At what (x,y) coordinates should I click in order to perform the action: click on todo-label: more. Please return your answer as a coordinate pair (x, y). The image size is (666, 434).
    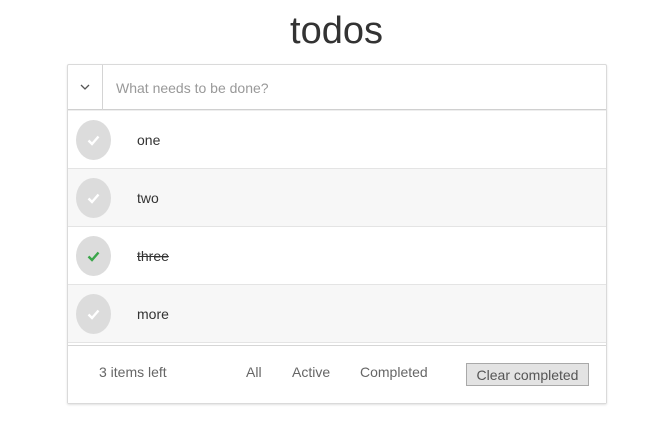
    Looking at the image, I should click on (153, 314).